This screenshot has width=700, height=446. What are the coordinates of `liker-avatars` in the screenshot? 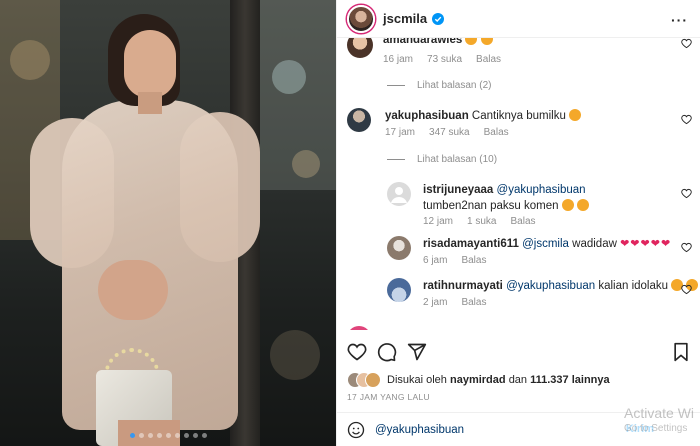 It's located at (364, 380).